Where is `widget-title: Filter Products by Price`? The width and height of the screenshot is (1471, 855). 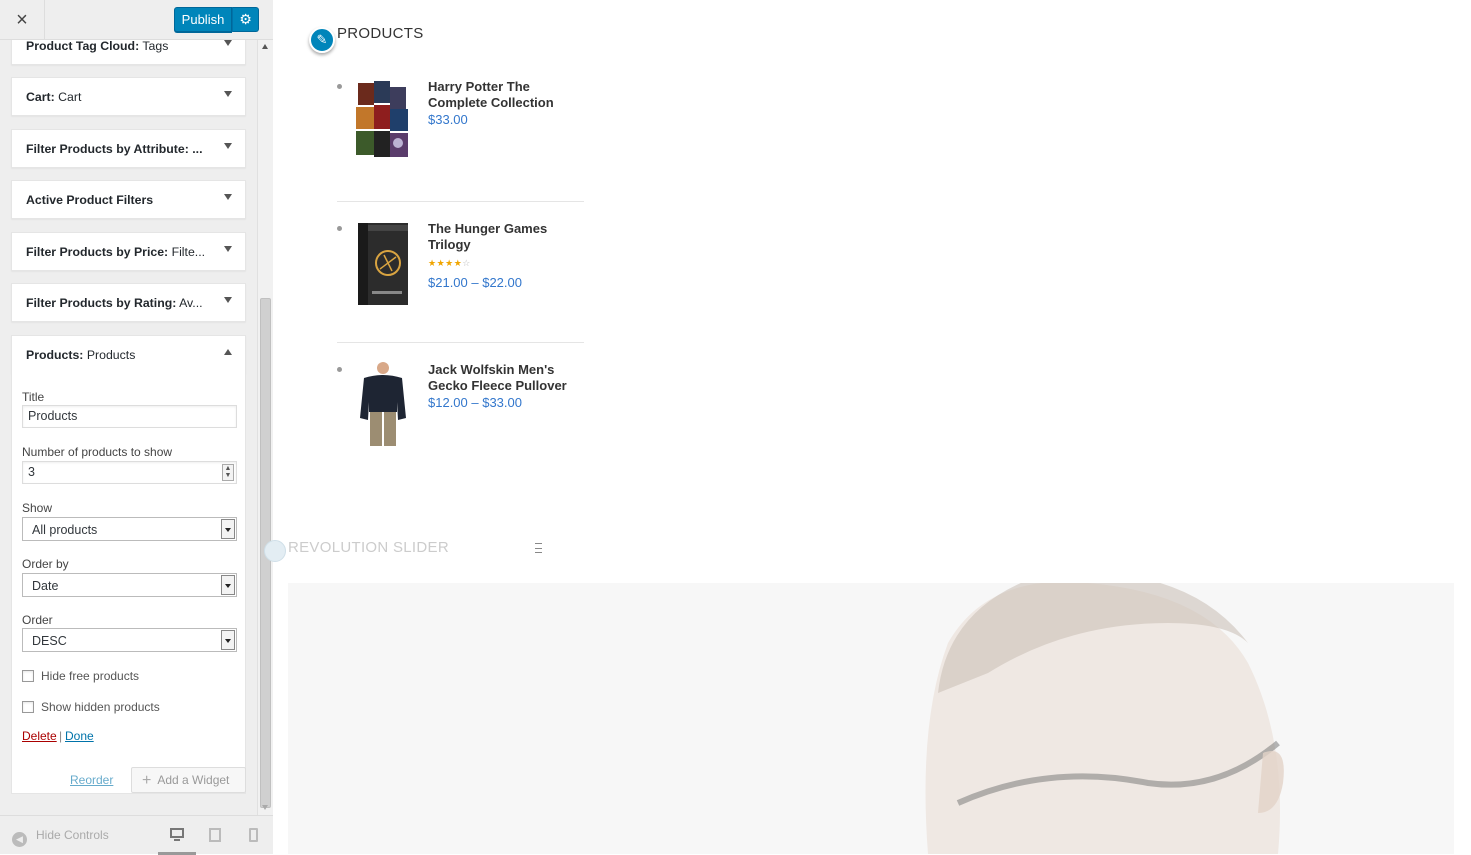 widget-title: Filter Products by Price is located at coordinates (116, 252).